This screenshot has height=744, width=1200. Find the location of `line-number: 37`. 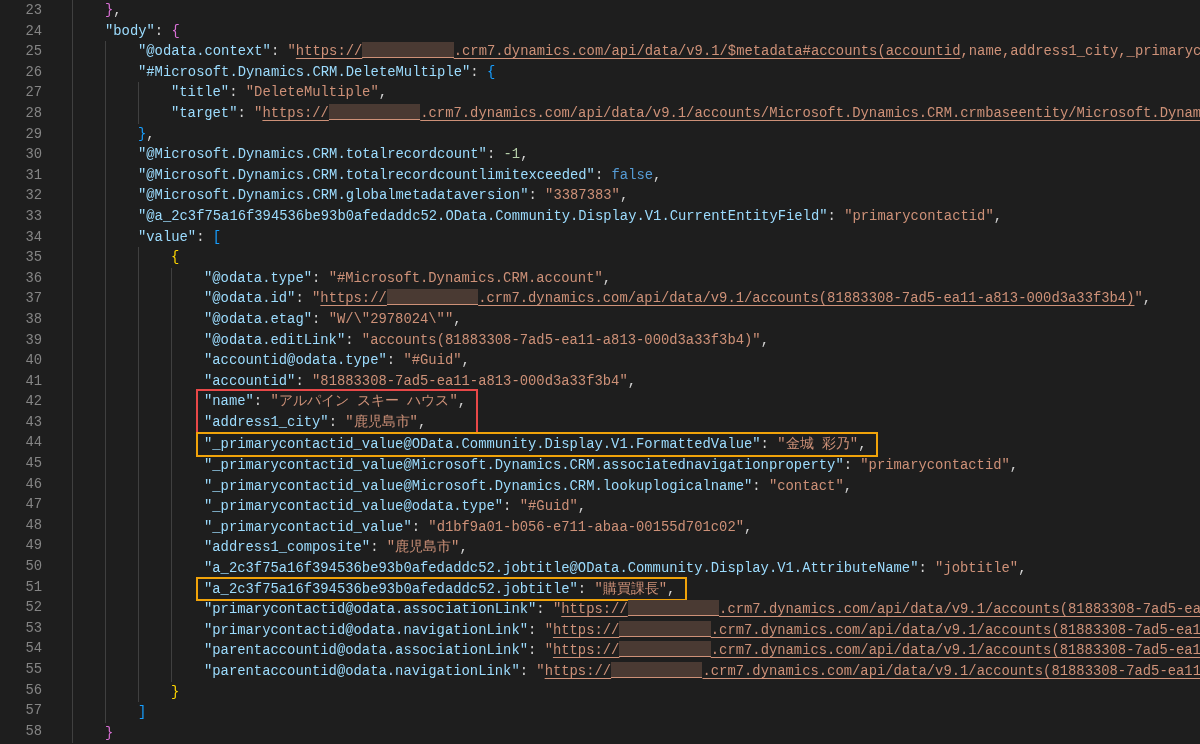

line-number: 37 is located at coordinates (33, 299).